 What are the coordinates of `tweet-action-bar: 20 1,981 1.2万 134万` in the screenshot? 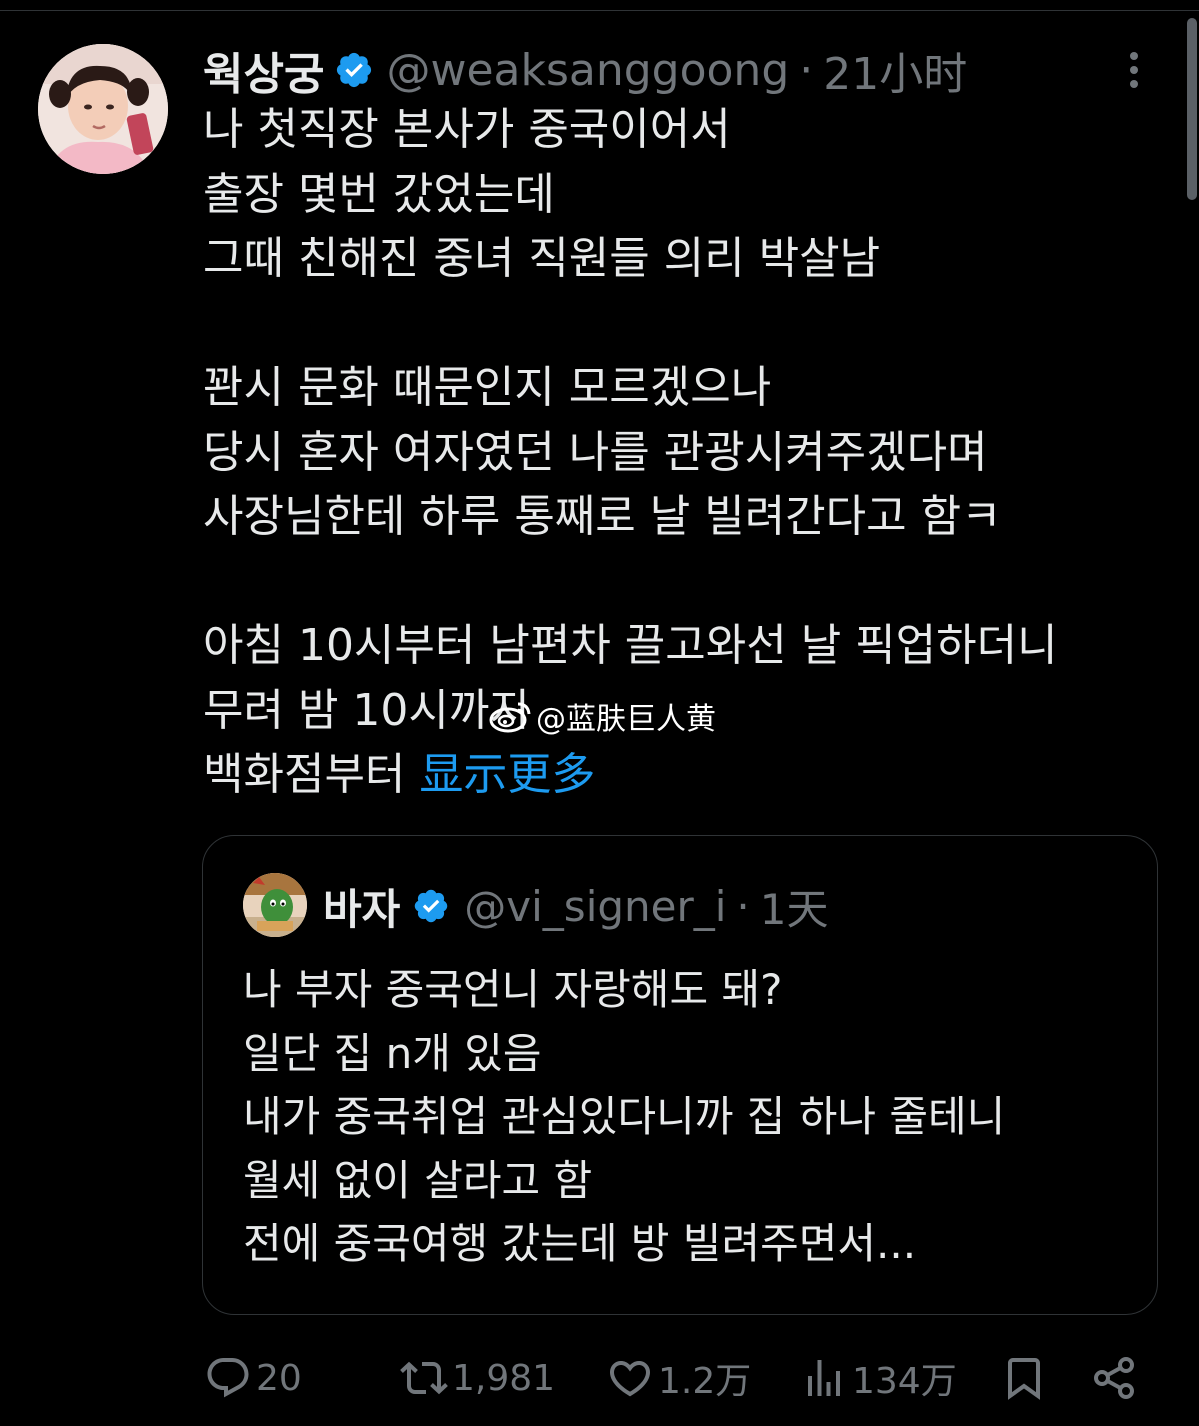 It's located at (599, 1378).